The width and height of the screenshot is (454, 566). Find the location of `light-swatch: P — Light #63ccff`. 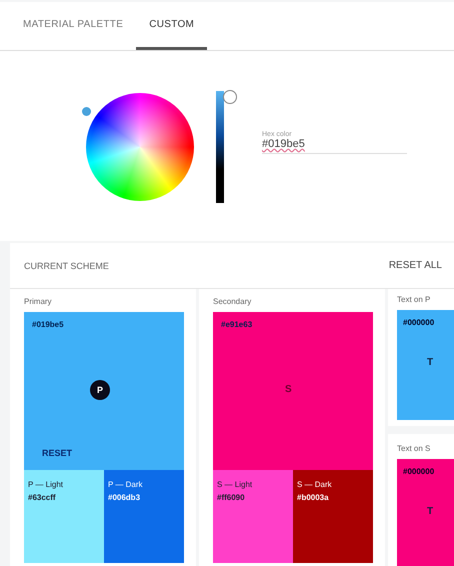

light-swatch: P — Light #63ccff is located at coordinates (64, 516).